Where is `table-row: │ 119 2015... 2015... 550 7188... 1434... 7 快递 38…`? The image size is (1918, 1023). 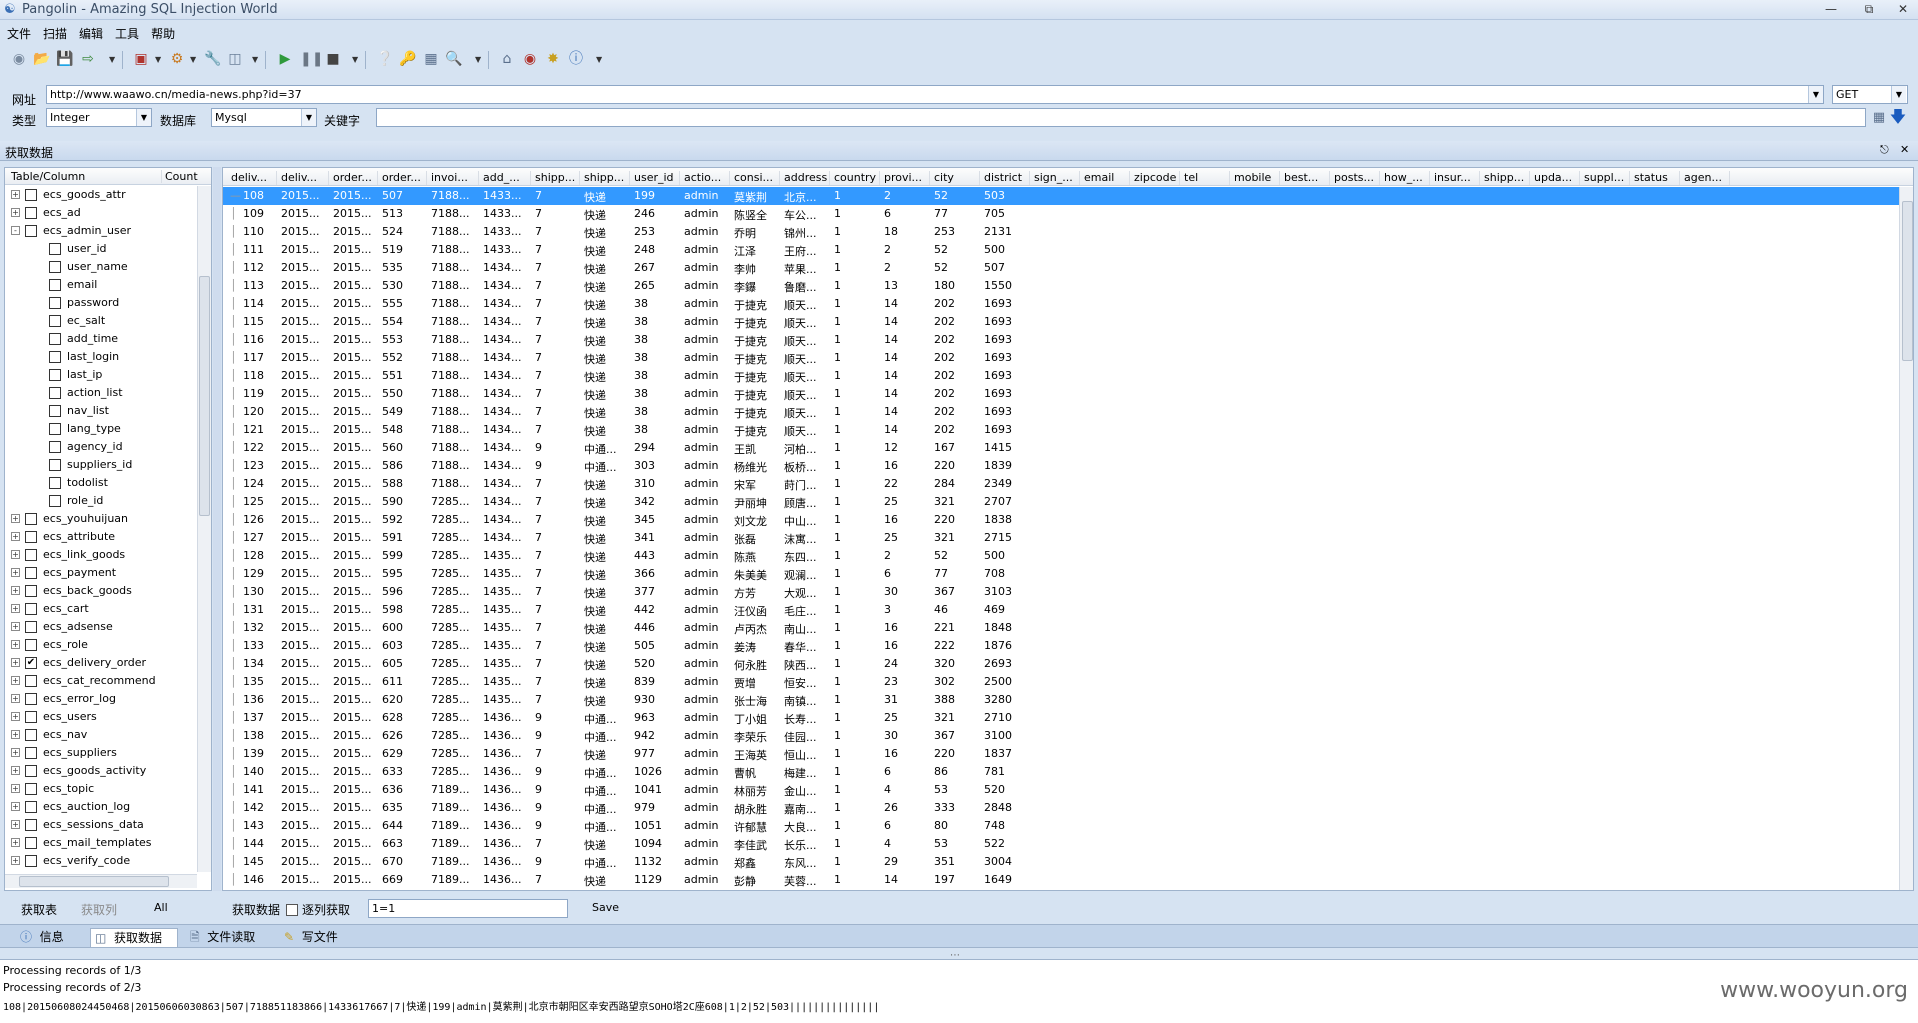 table-row: │ 119 2015... 2015... 550 7188... 1434... 7 快递 38… is located at coordinates (1061, 394).